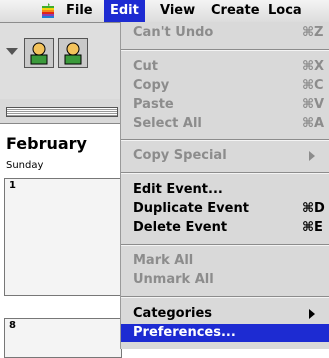  Describe the element at coordinates (225, 209) in the screenshot. I see `menu-item-duplicate-event: Duplicate Event ⌘D` at that location.